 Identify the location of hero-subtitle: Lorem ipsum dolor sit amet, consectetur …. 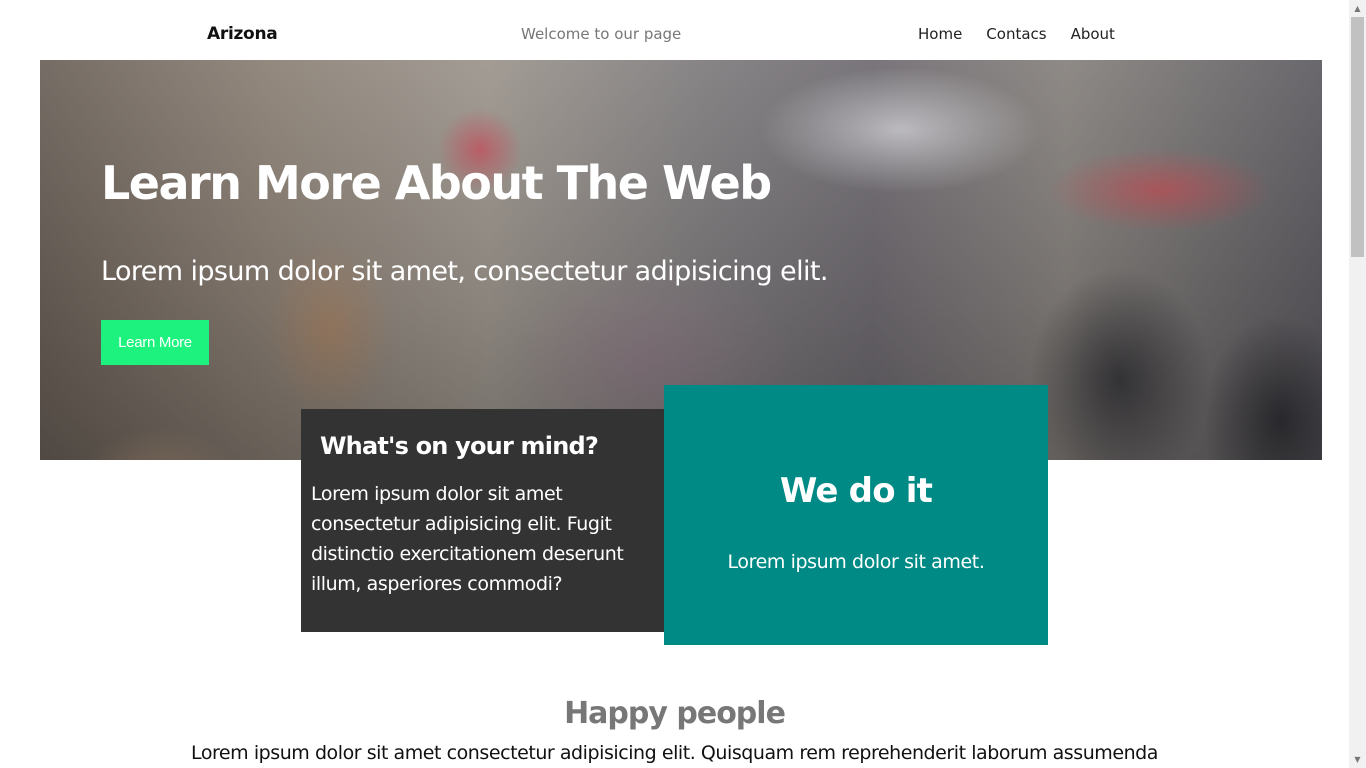
(464, 271).